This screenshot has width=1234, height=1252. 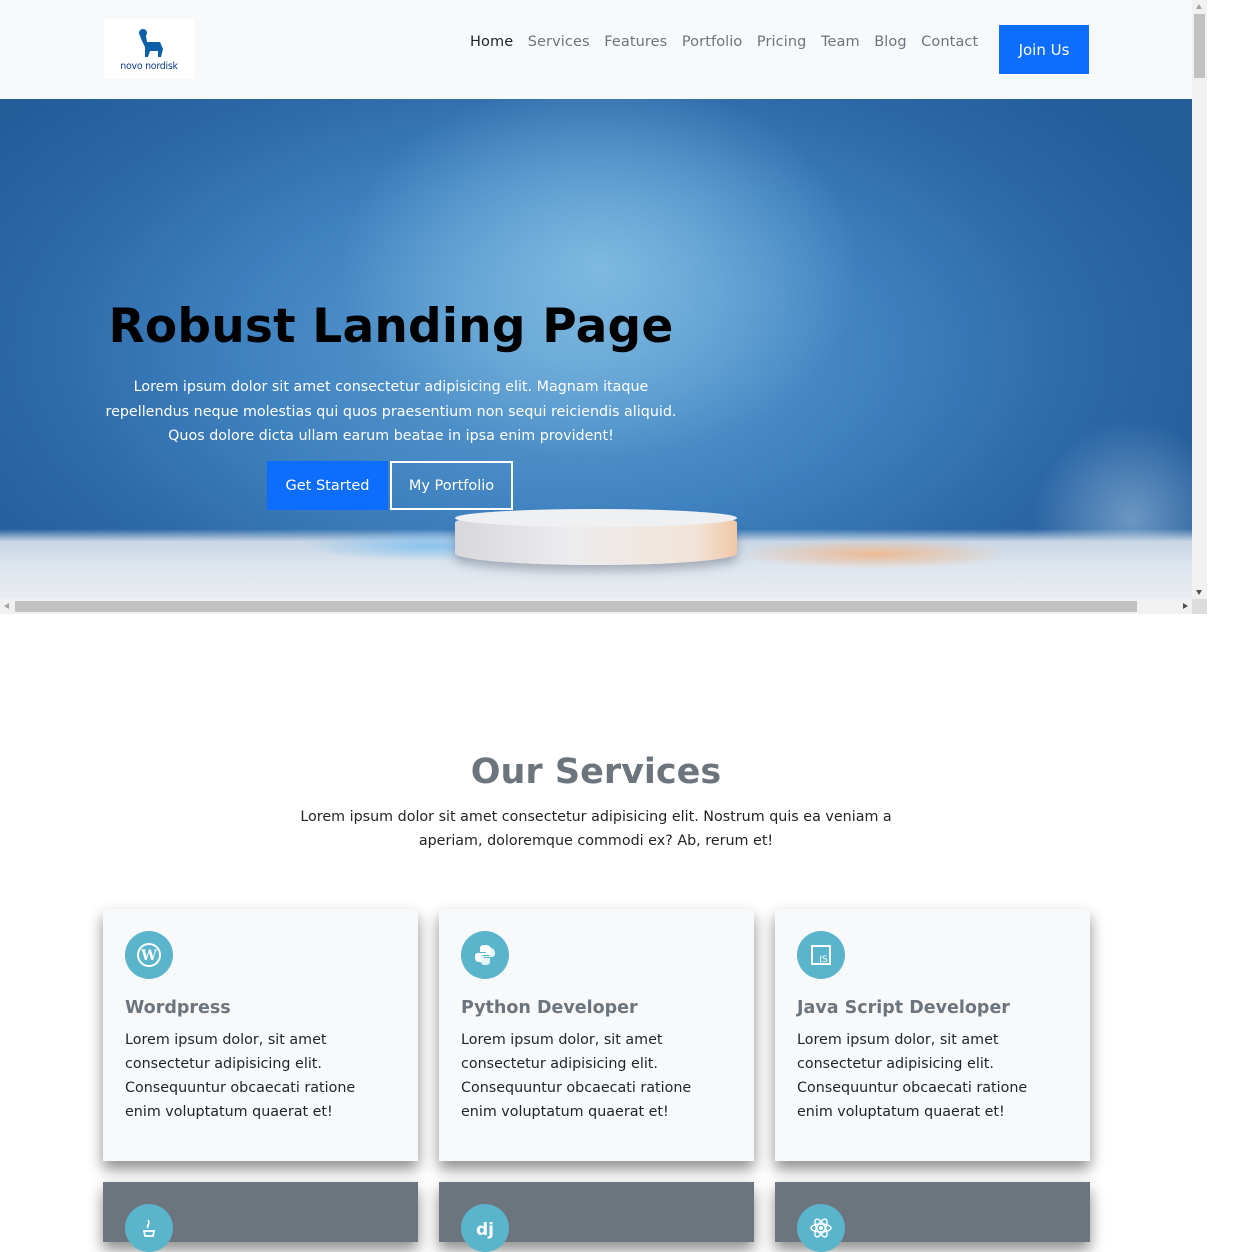 I want to click on nav-home: Home, so click(x=491, y=42).